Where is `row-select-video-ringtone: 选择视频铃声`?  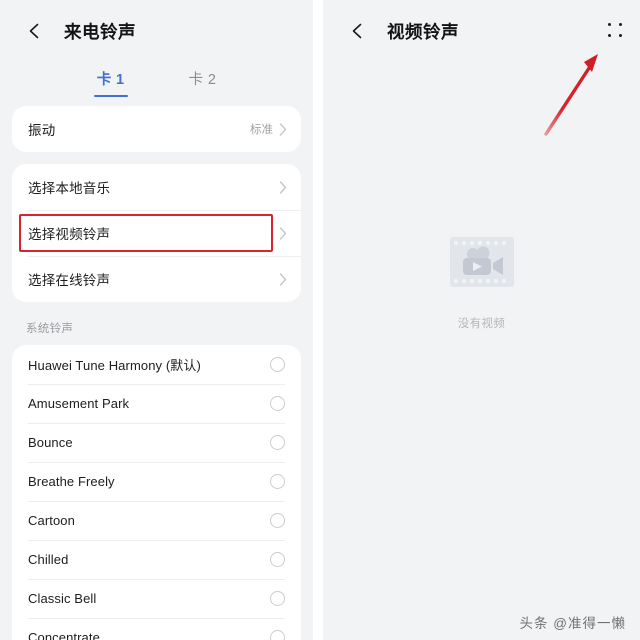 row-select-video-ringtone: 选择视频铃声 is located at coordinates (156, 233).